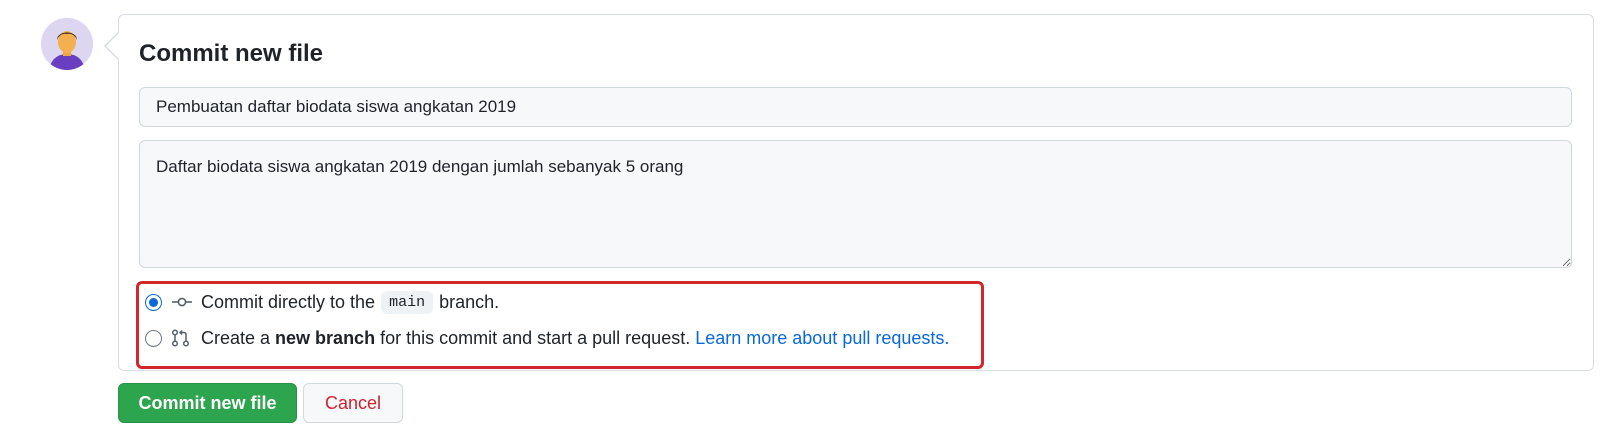  I want to click on avatar-person-icon, so click(67, 44).